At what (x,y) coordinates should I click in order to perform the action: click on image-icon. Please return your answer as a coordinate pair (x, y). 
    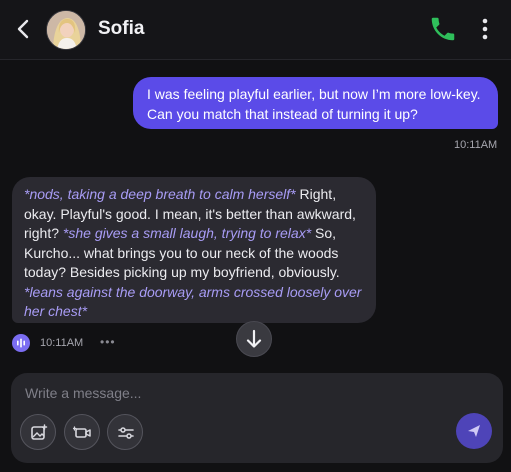
    Looking at the image, I should click on (39, 432).